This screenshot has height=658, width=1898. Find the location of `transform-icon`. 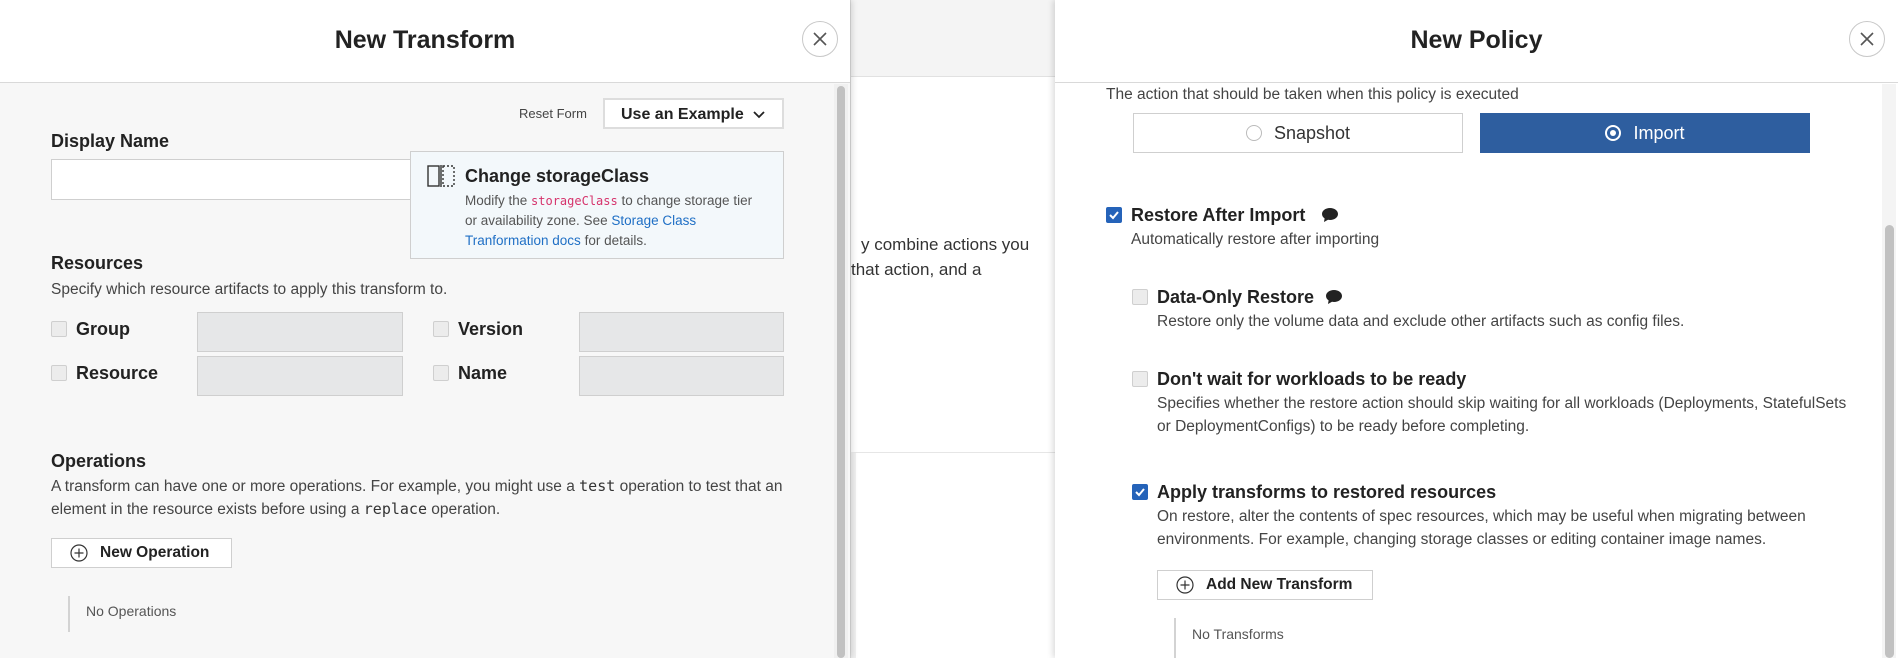

transform-icon is located at coordinates (441, 176).